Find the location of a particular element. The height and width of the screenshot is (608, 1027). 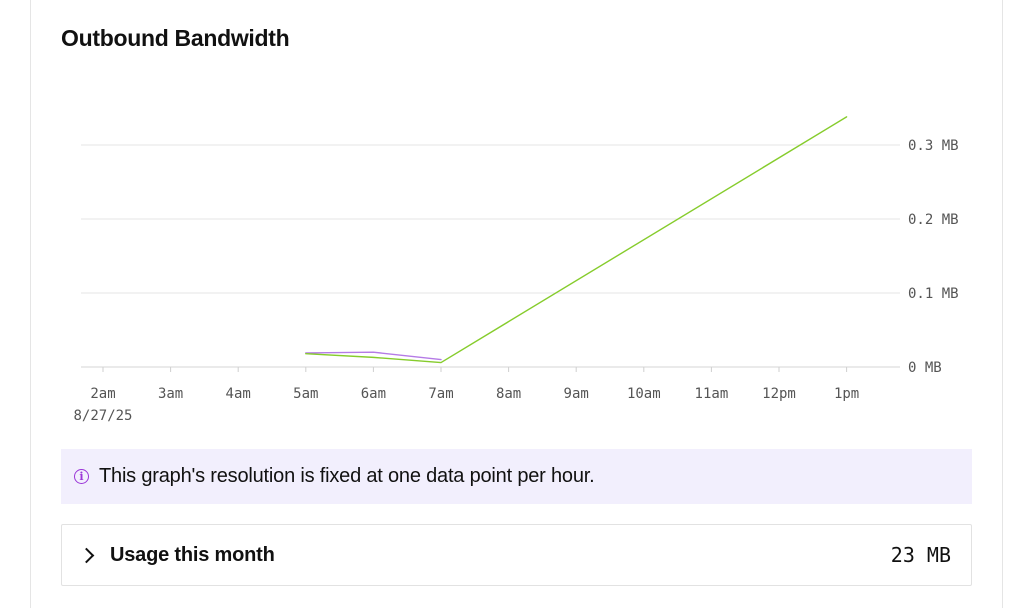

x-tick-label-3: 5am is located at coordinates (305, 394).